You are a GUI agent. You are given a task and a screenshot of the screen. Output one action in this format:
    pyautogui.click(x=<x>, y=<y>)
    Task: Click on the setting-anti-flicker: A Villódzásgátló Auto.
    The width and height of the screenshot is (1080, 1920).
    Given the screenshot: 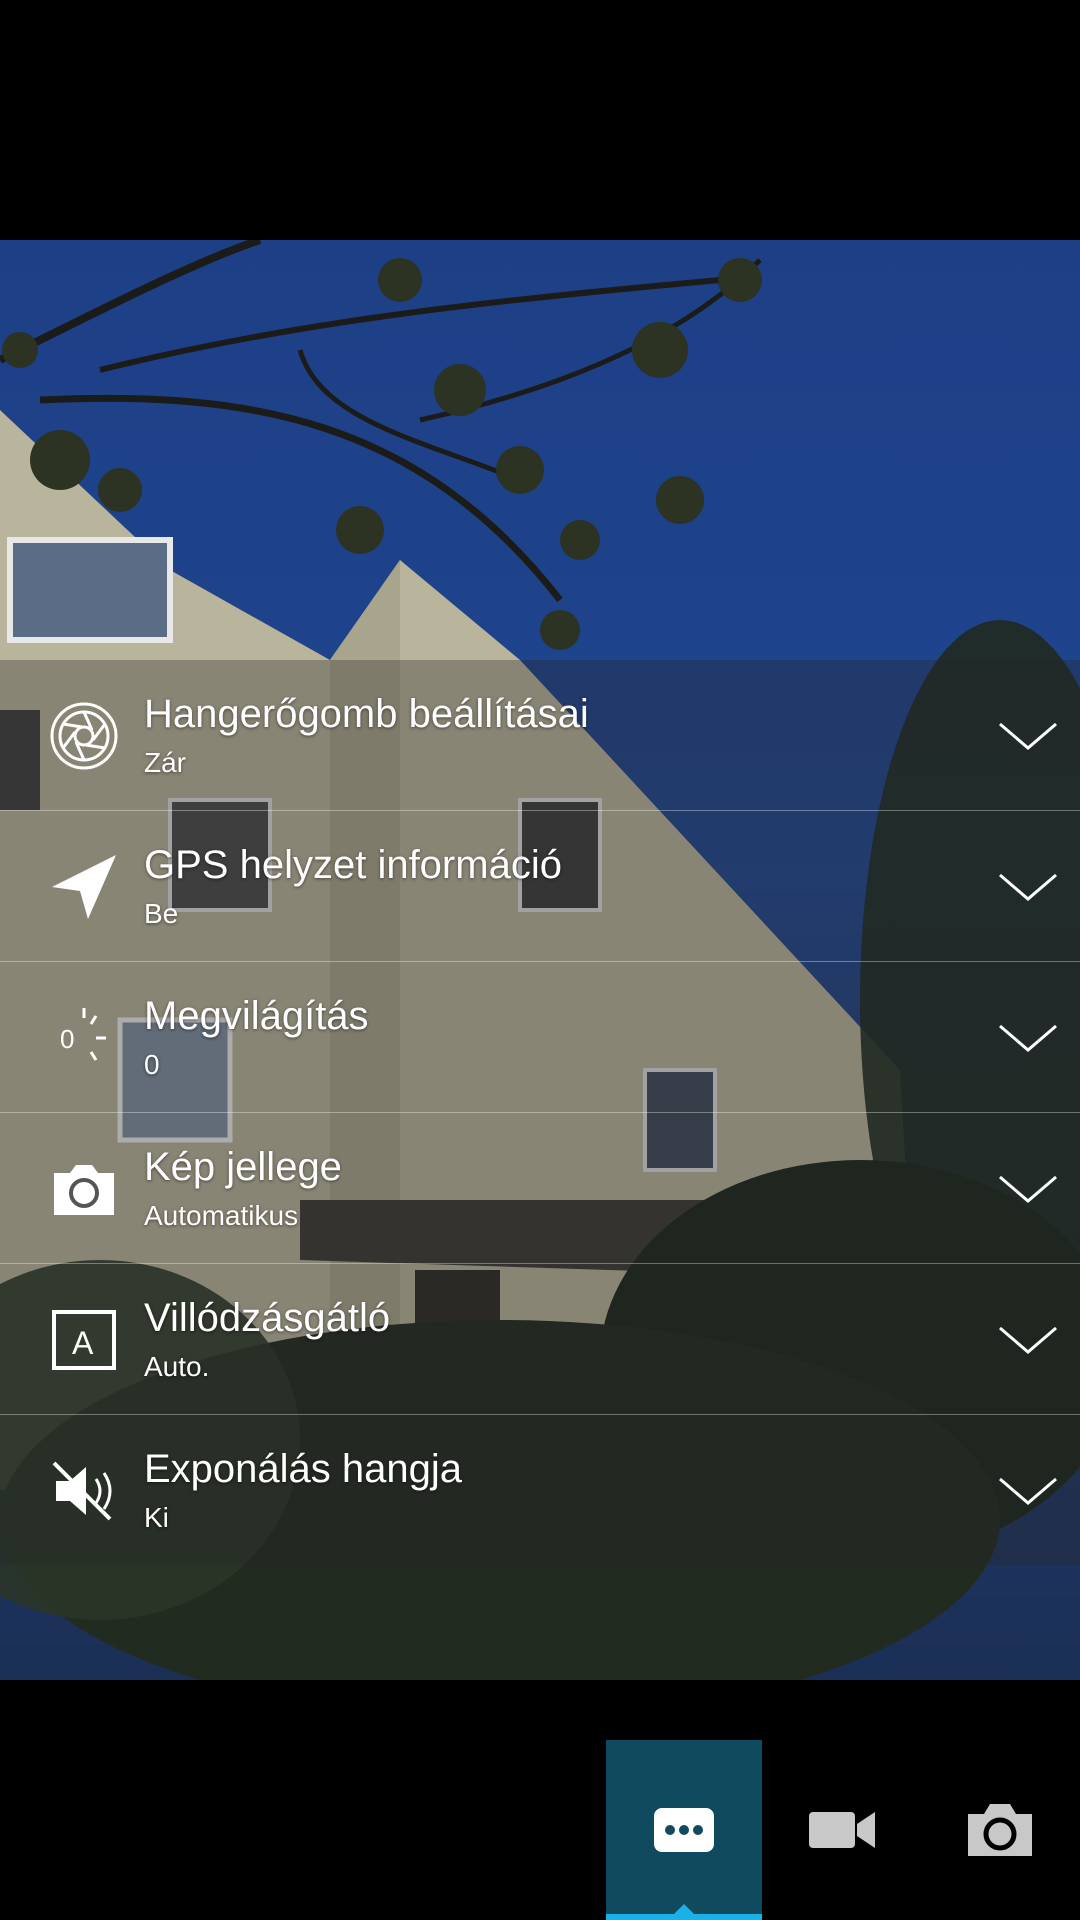 What is the action you would take?
    pyautogui.click(x=540, y=1339)
    